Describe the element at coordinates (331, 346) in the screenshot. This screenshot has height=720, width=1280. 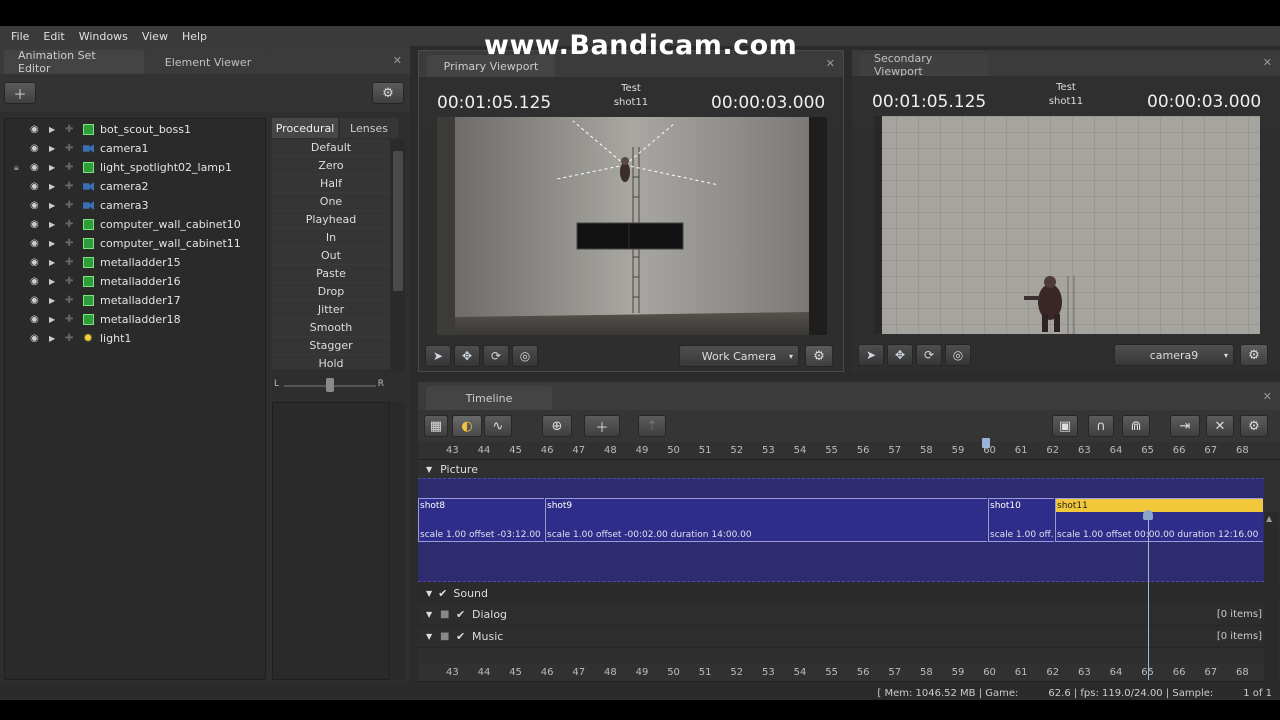
I see `procedural-item: Stagger` at that location.